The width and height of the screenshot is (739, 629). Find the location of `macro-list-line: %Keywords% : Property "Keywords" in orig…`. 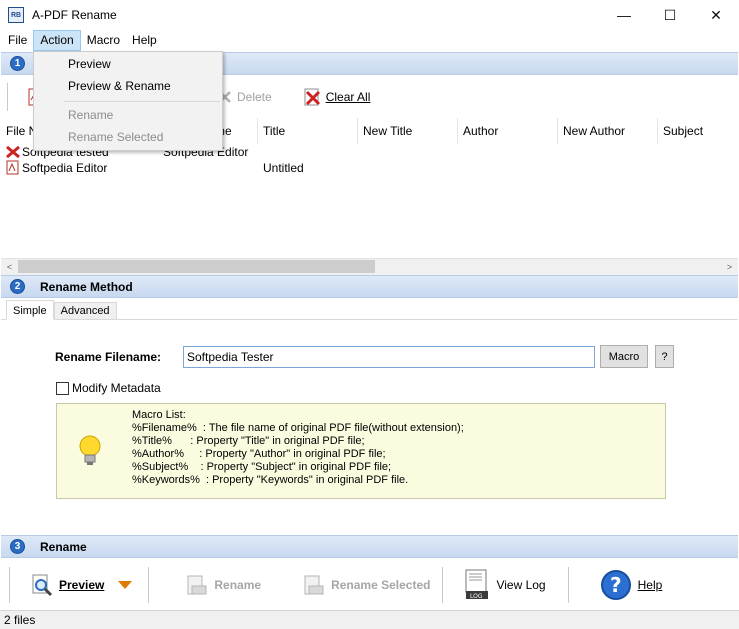

macro-list-line: %Keywords% : Property "Keywords" in orig… is located at coordinates (270, 480).